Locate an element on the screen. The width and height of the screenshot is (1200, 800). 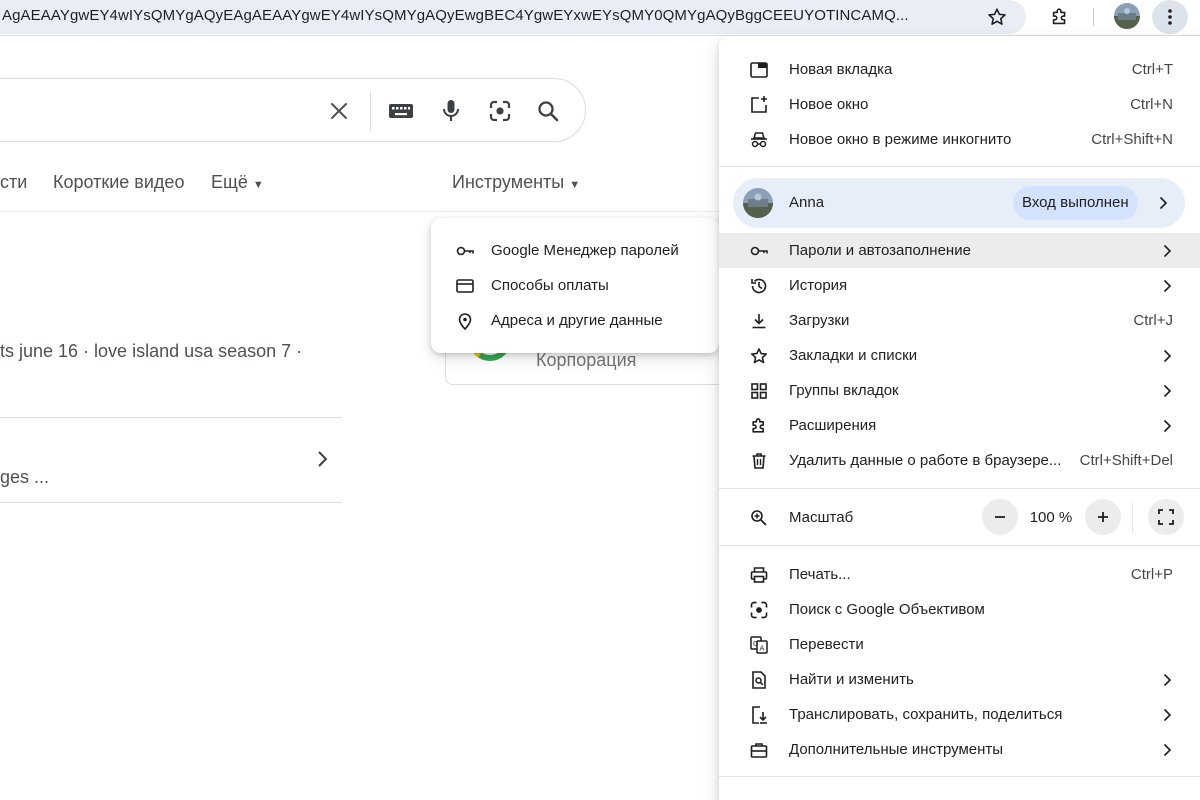
menu-item-passwords-autofill: Пароли и автозаполнение is located at coordinates (959, 250).